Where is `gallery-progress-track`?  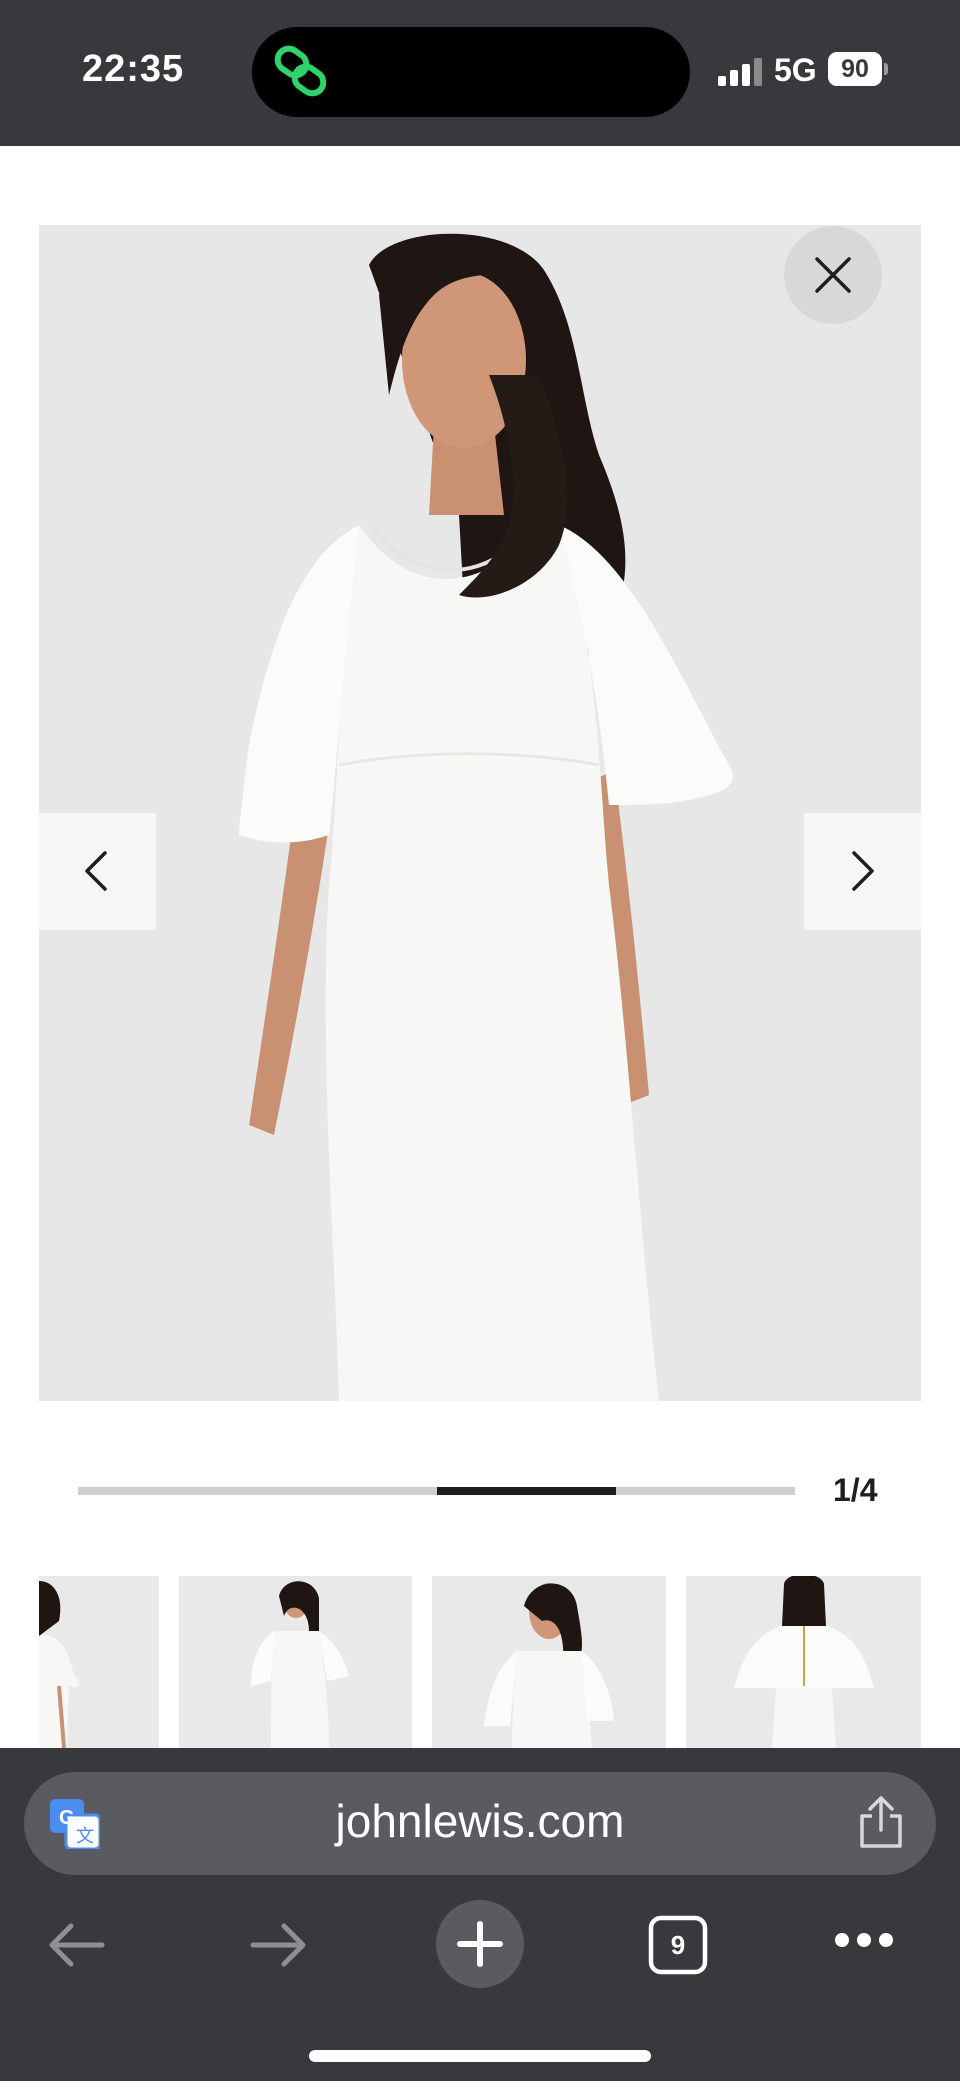
gallery-progress-track is located at coordinates (436, 1491).